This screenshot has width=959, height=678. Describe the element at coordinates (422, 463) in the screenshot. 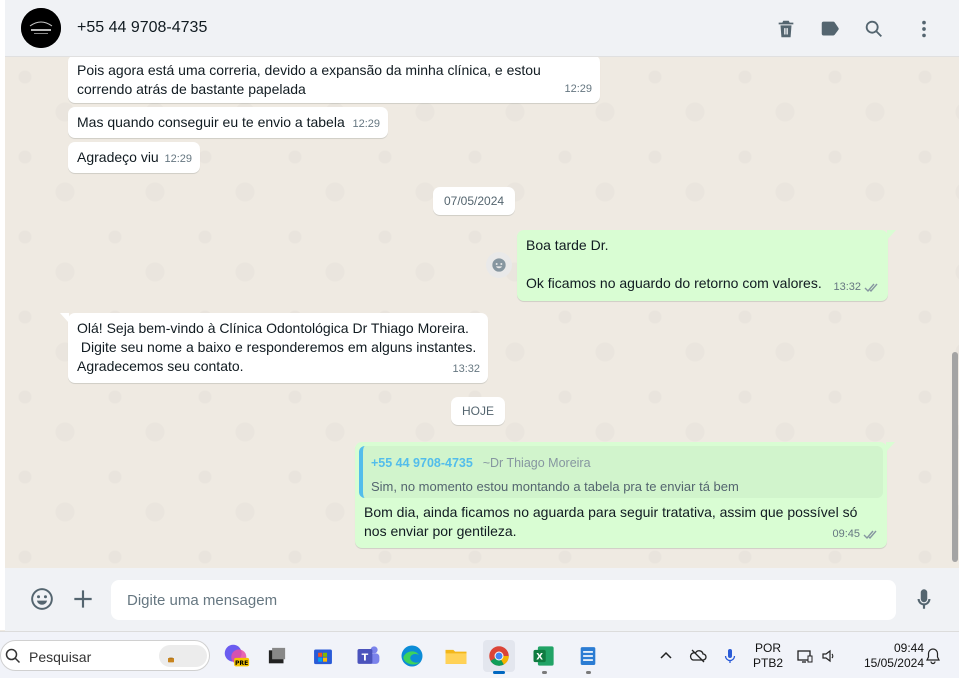

I see `quoted-sender-phone: +55 44 9708-4735` at that location.